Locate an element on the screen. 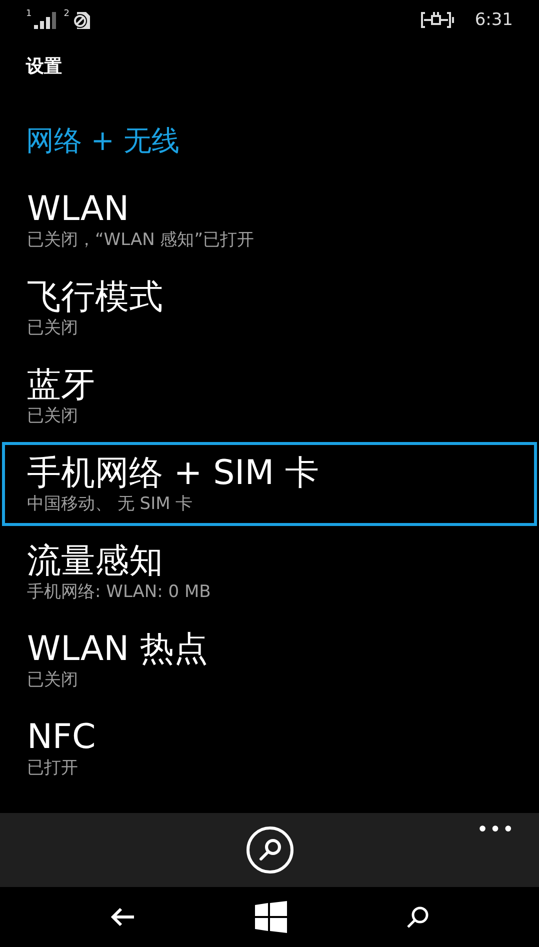 The width and height of the screenshot is (539, 947). back-icon is located at coordinates (123, 917).